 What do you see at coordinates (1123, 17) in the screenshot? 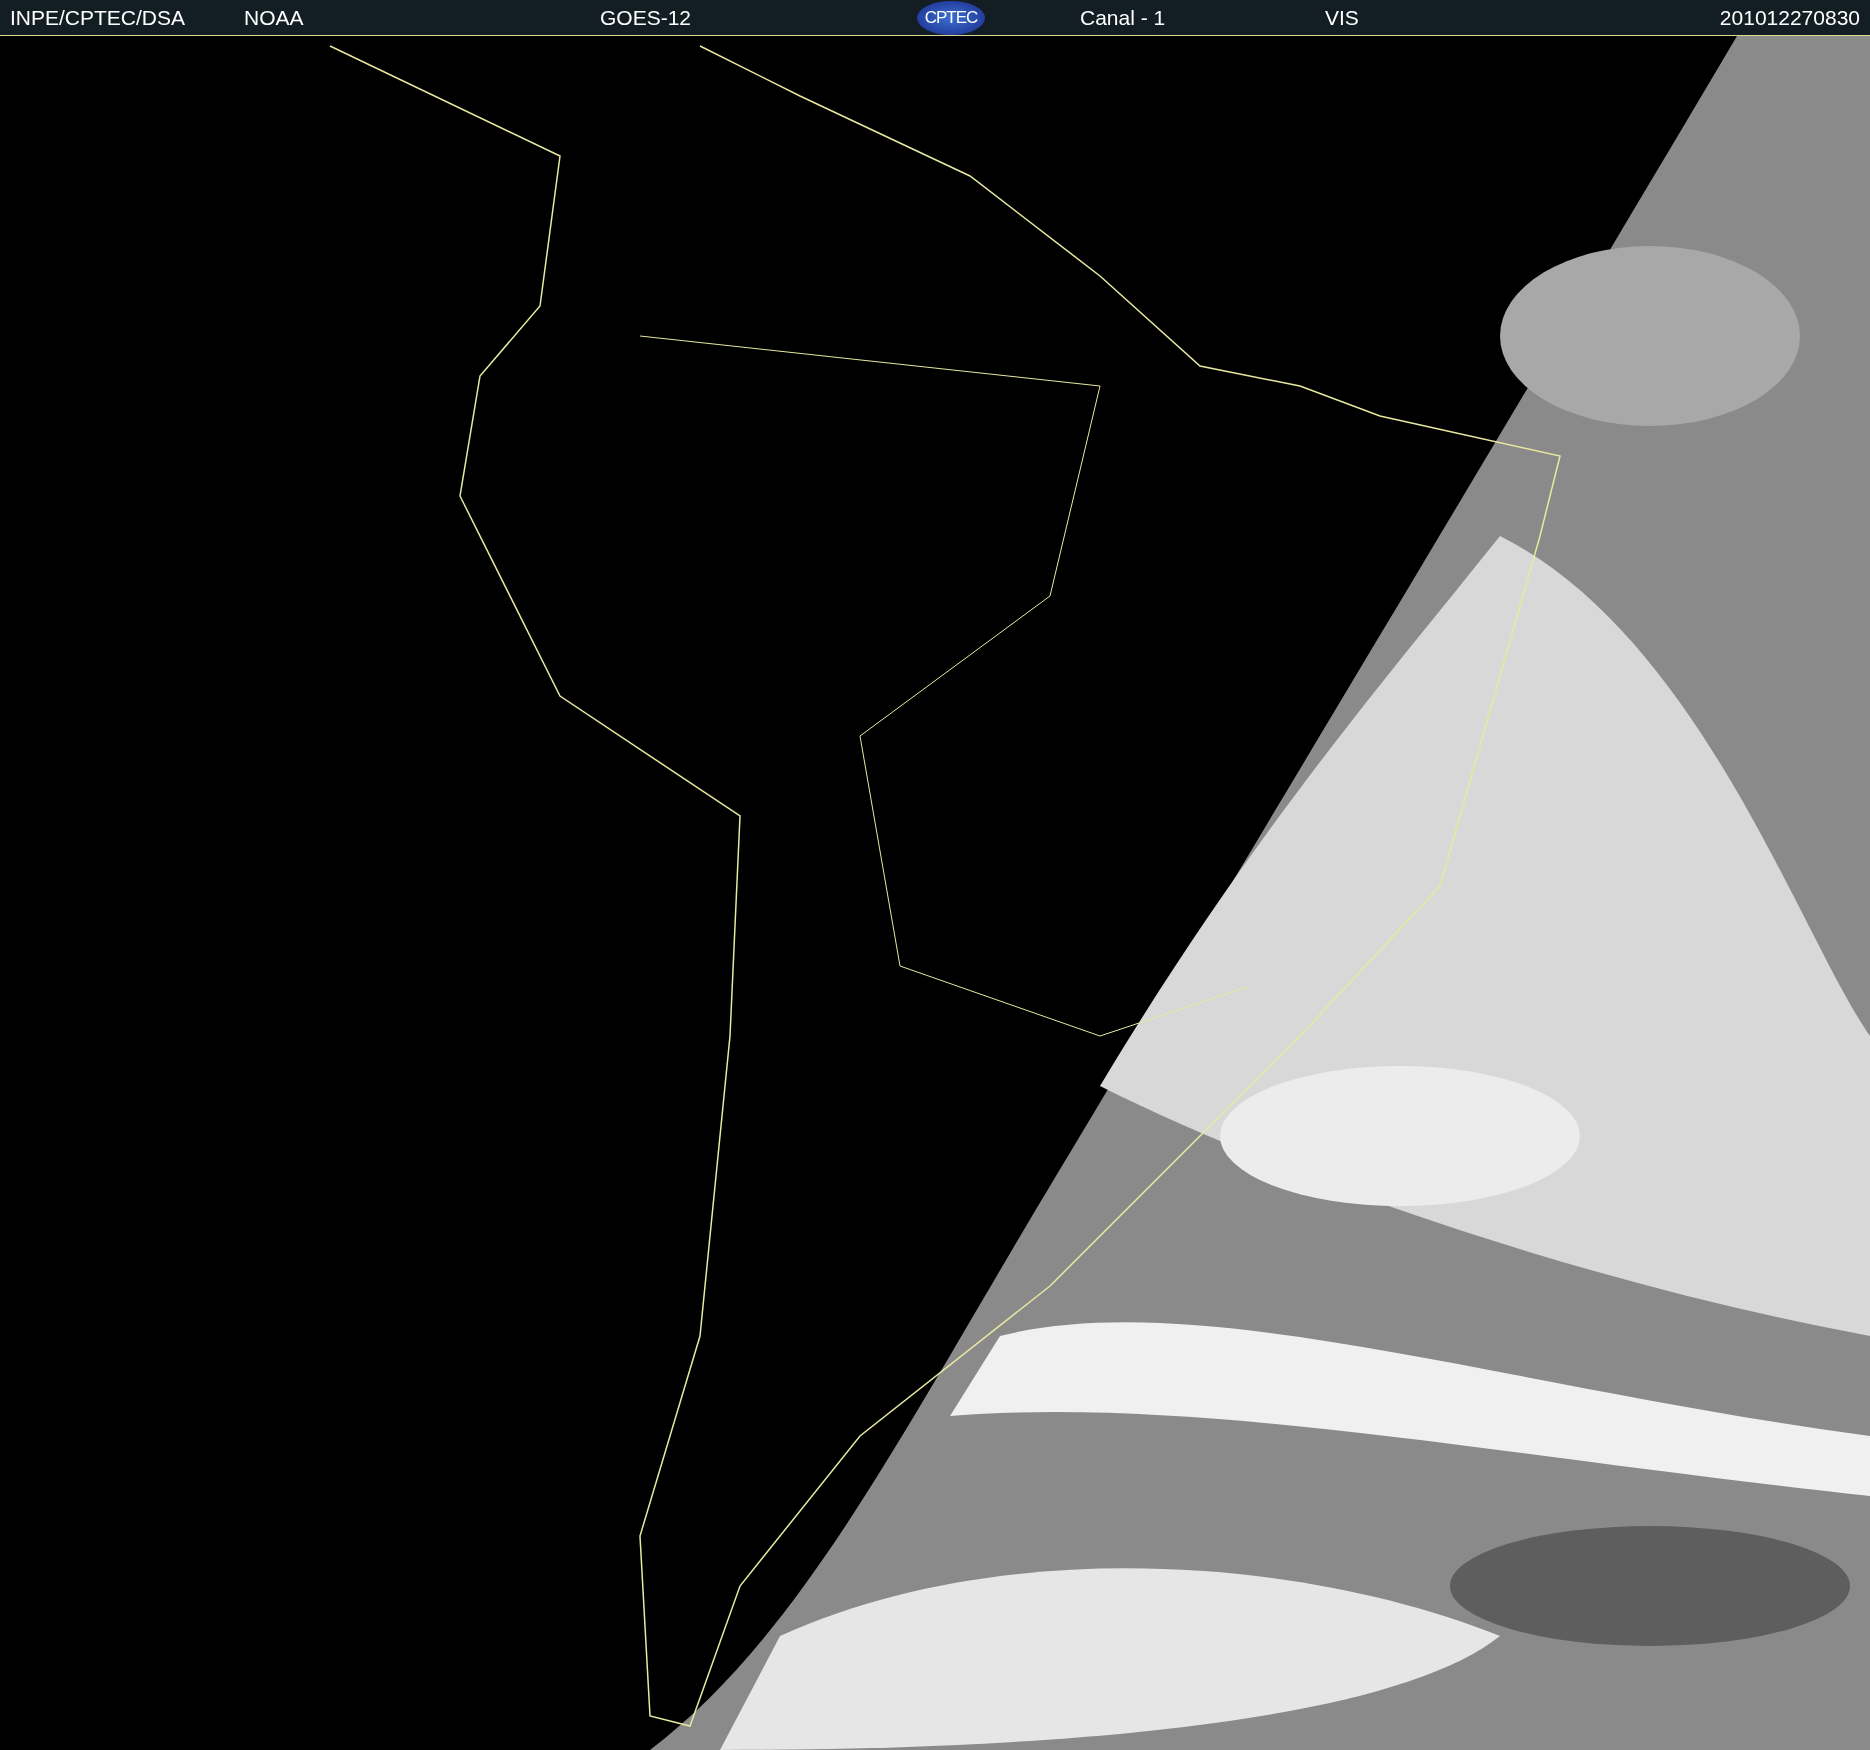
I see `channel-label: Canal - 1` at bounding box center [1123, 17].